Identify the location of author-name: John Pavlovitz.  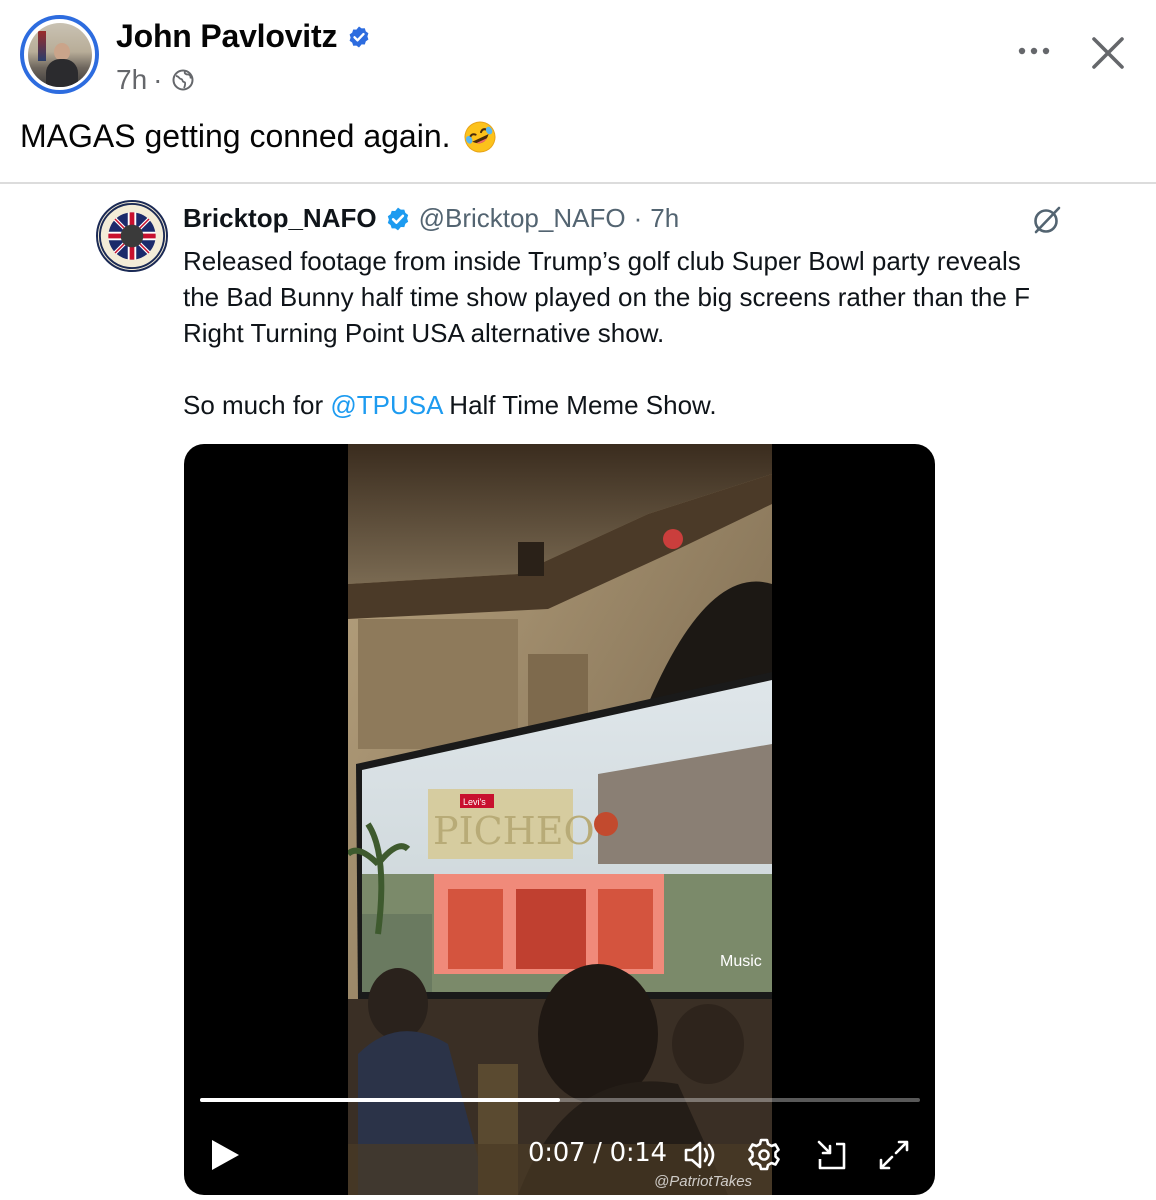
(226, 36).